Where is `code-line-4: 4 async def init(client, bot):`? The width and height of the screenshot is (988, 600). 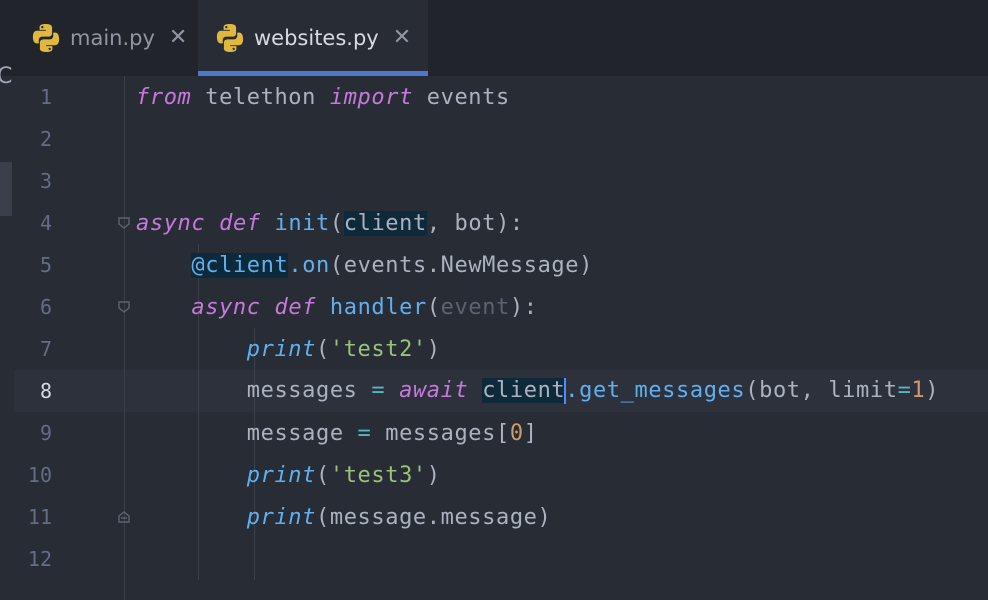
code-line-4: 4 async def init(client, bot): is located at coordinates (494, 223).